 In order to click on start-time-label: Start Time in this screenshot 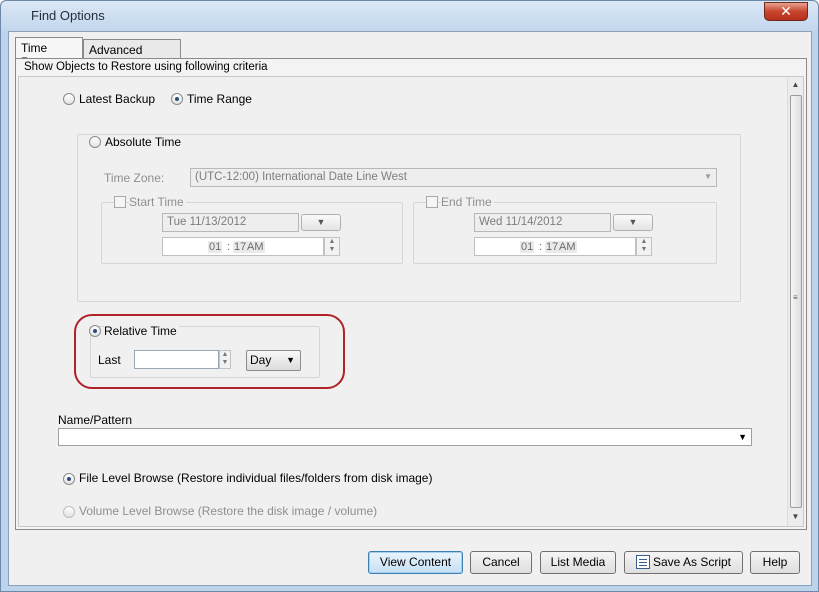, I will do `click(157, 202)`.